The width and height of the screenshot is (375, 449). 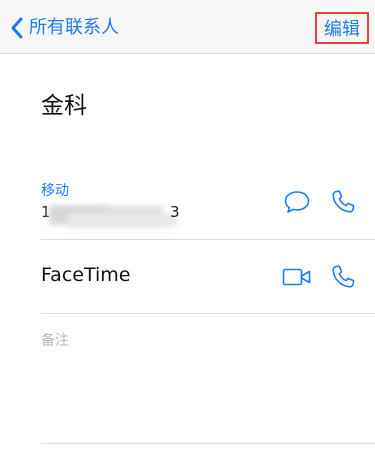 I want to click on facetime-video-button, so click(x=297, y=277).